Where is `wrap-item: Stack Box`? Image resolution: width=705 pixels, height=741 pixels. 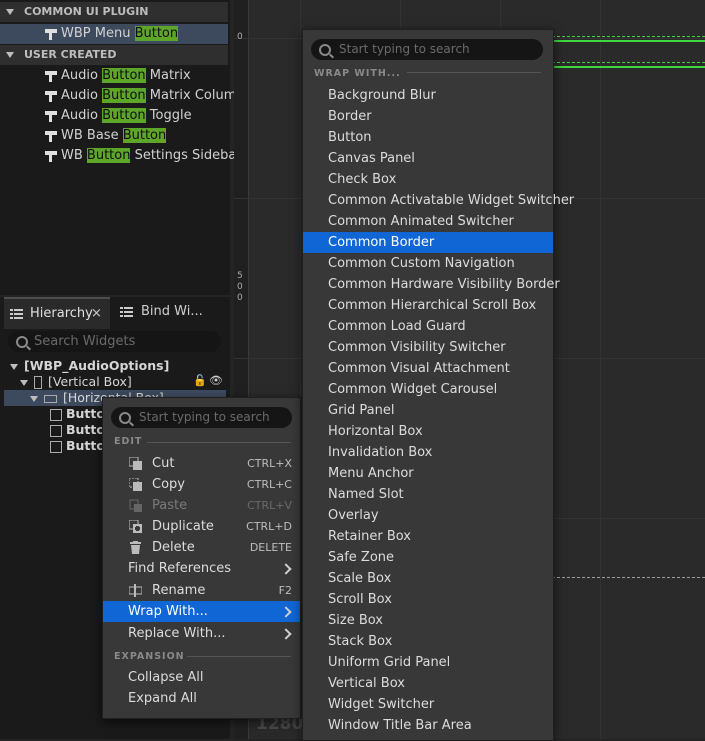 wrap-item: Stack Box is located at coordinates (428, 641).